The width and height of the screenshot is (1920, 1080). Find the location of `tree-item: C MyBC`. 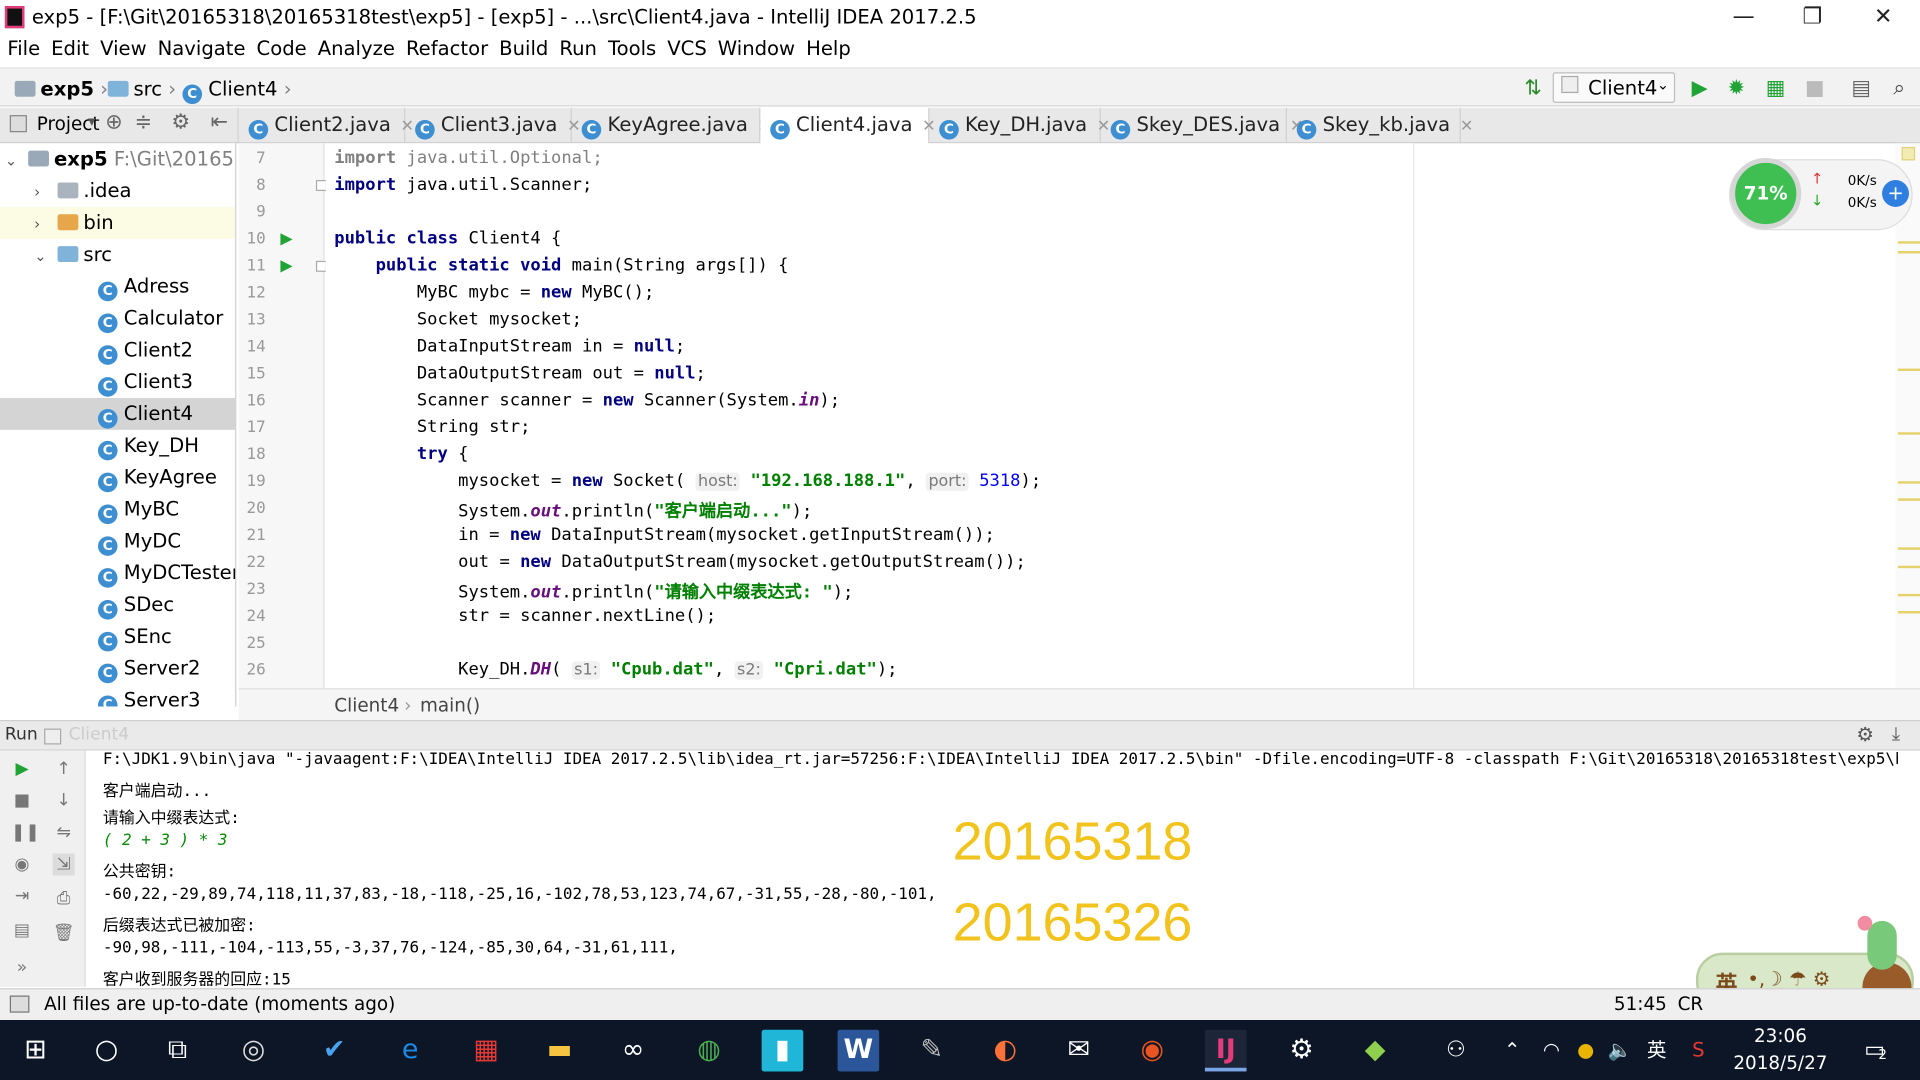

tree-item: C MyBC is located at coordinates (117, 509).